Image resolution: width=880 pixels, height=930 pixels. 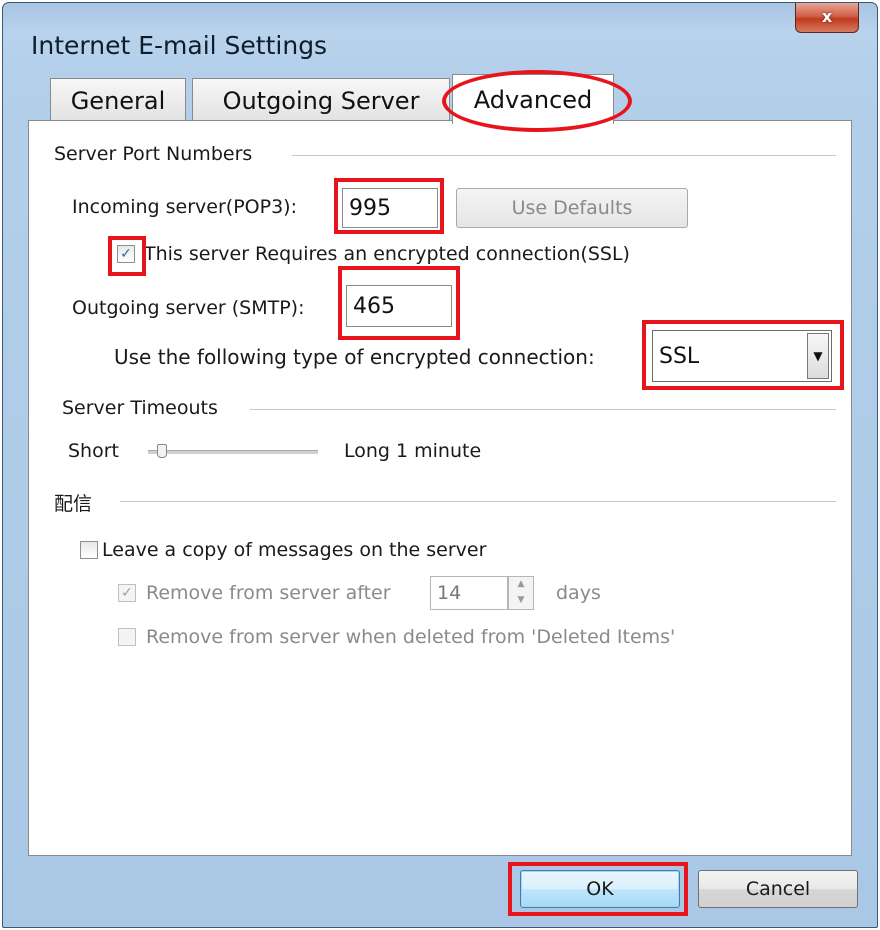 What do you see at coordinates (77, 502) in the screenshot?
I see `group-label-delivery: 配信` at bounding box center [77, 502].